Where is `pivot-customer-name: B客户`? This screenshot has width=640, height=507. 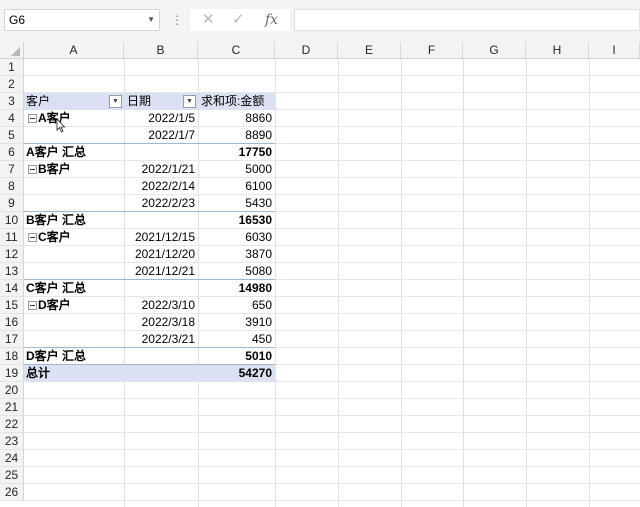
pivot-customer-name: B客户 is located at coordinates (54, 169).